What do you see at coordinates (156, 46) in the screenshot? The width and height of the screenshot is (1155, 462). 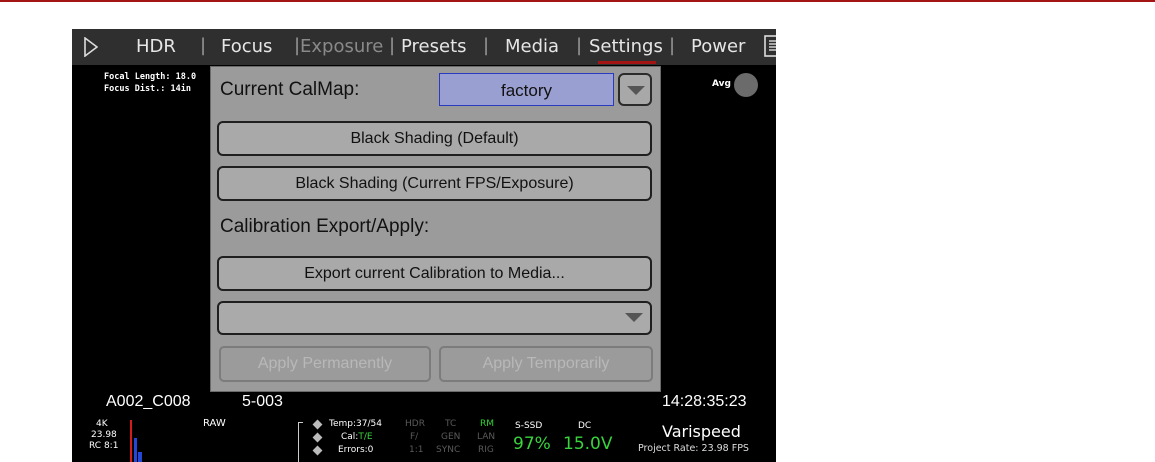 I see `menu-item-hdr: HDR` at bounding box center [156, 46].